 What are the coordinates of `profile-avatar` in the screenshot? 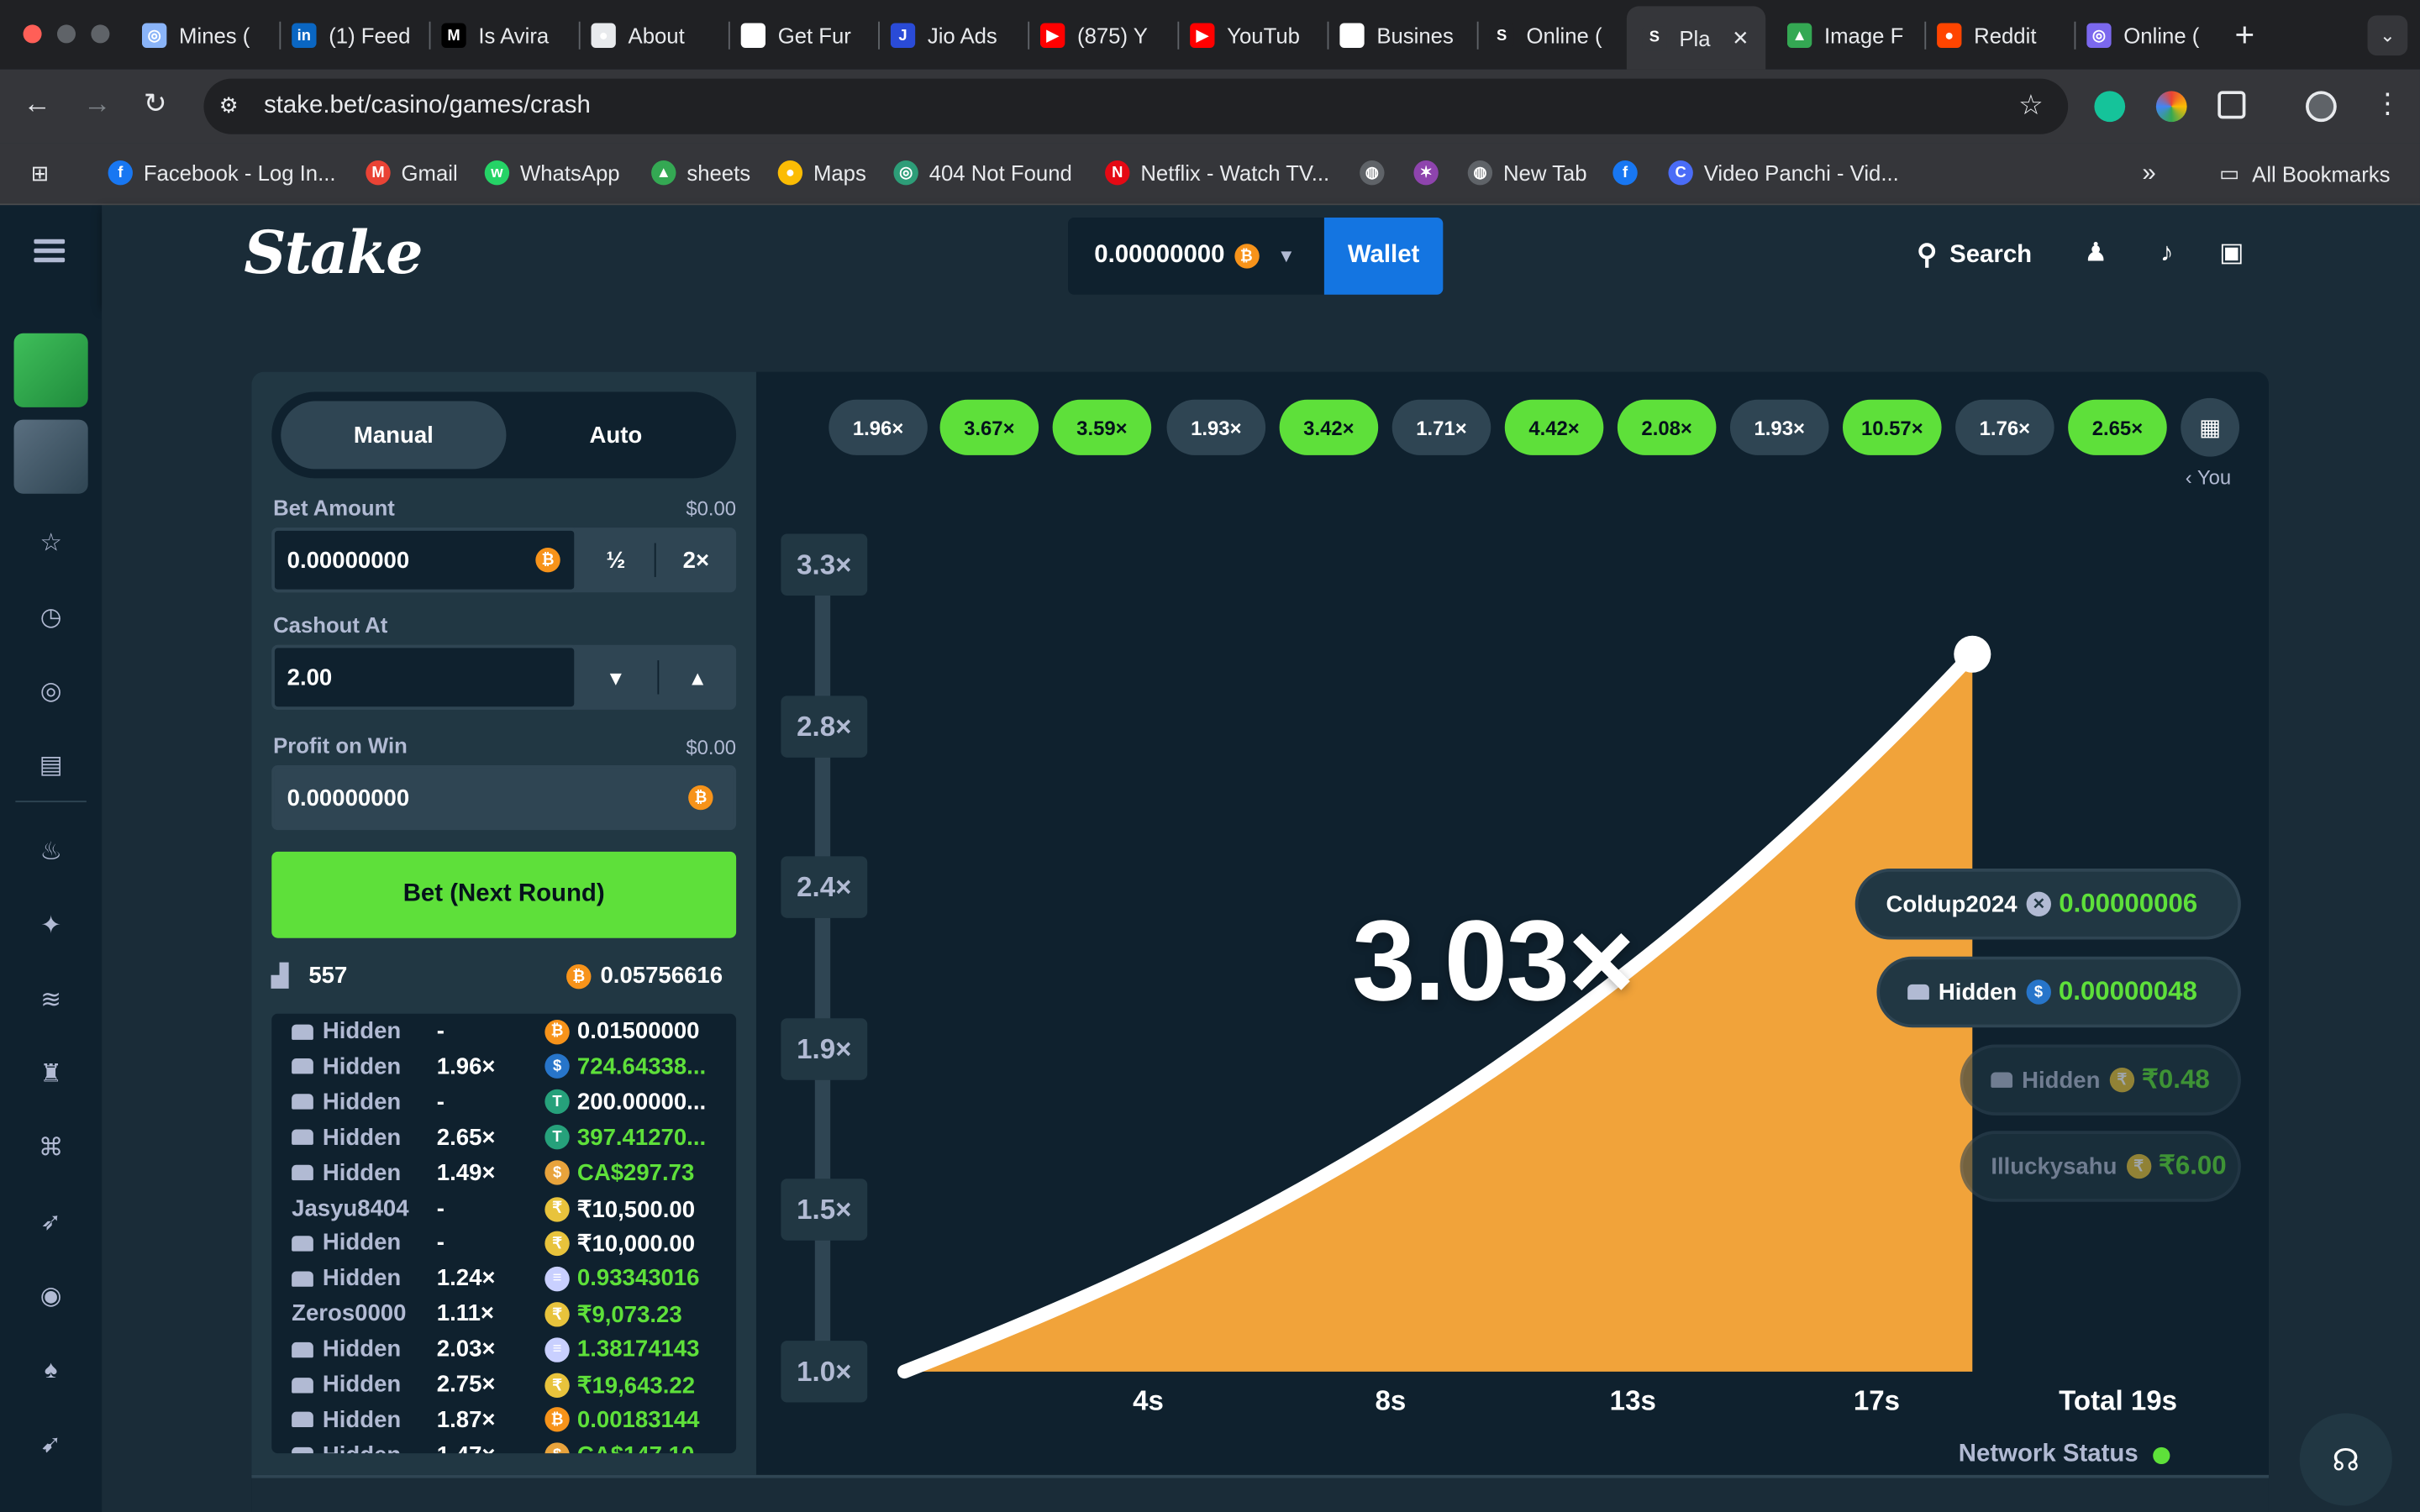 It's located at (2322, 107).